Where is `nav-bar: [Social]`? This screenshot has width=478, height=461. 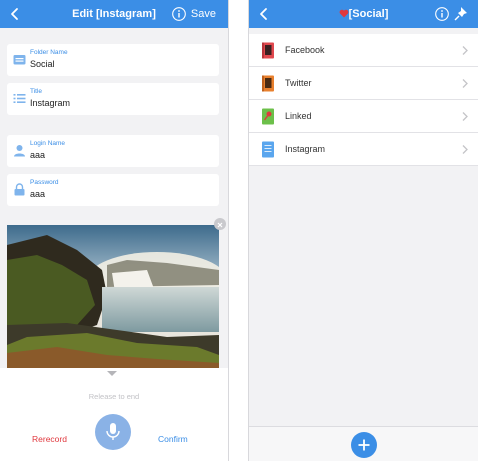 nav-bar: [Social] is located at coordinates (363, 14).